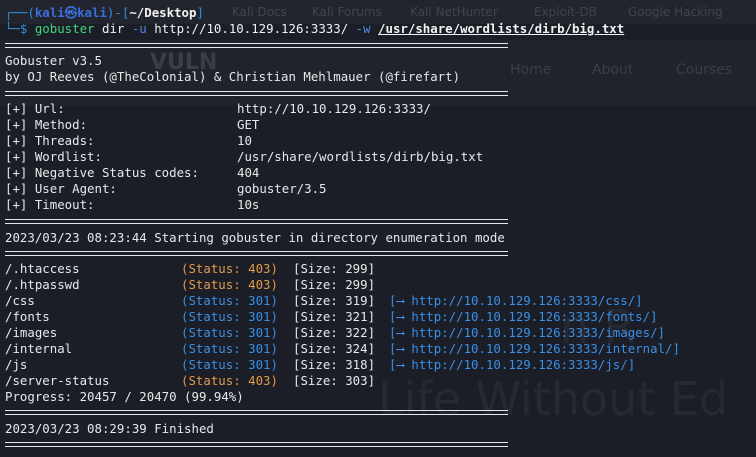 This screenshot has width=756, height=457. Describe the element at coordinates (516, 300) in the screenshot. I see `result-redirect: [⟶ http://10.10.129.126:3333/css/]` at that location.